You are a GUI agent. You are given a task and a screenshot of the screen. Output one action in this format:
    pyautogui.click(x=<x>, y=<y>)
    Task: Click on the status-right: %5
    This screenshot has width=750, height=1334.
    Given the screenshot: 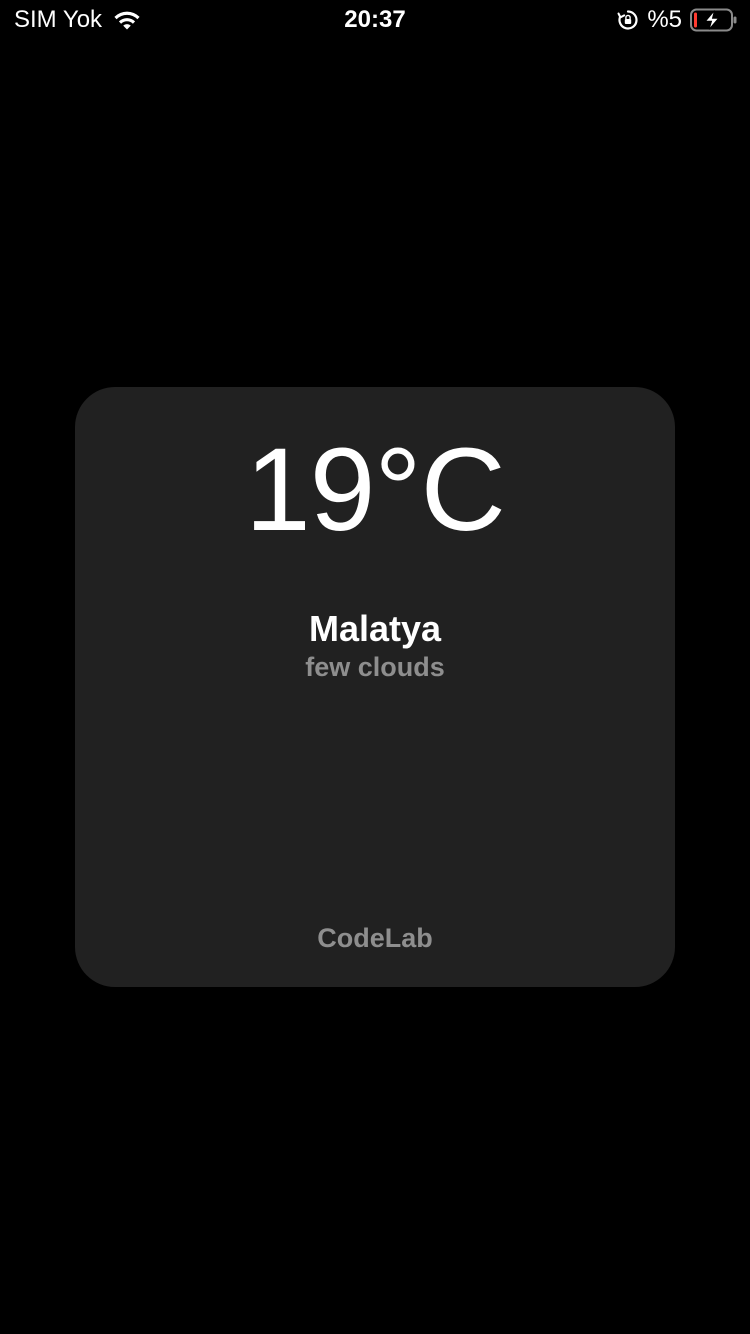 What is the action you would take?
    pyautogui.click(x=677, y=20)
    